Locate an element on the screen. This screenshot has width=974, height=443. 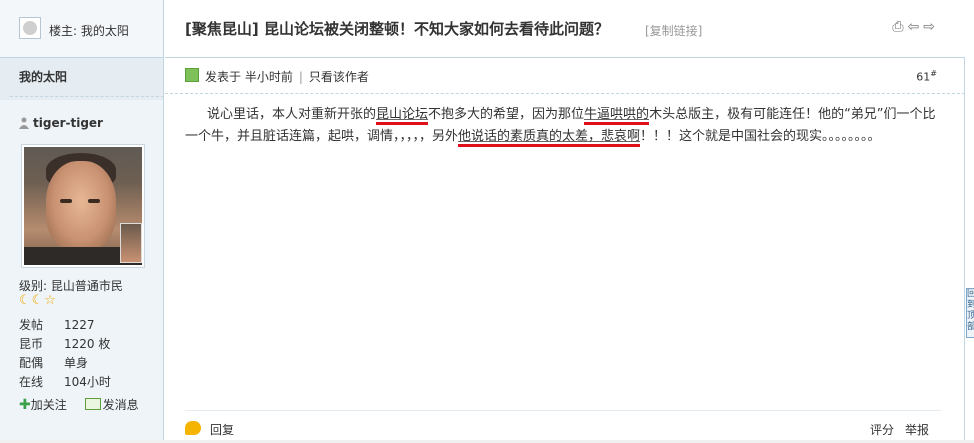
report-button: 举报 is located at coordinates (917, 429).